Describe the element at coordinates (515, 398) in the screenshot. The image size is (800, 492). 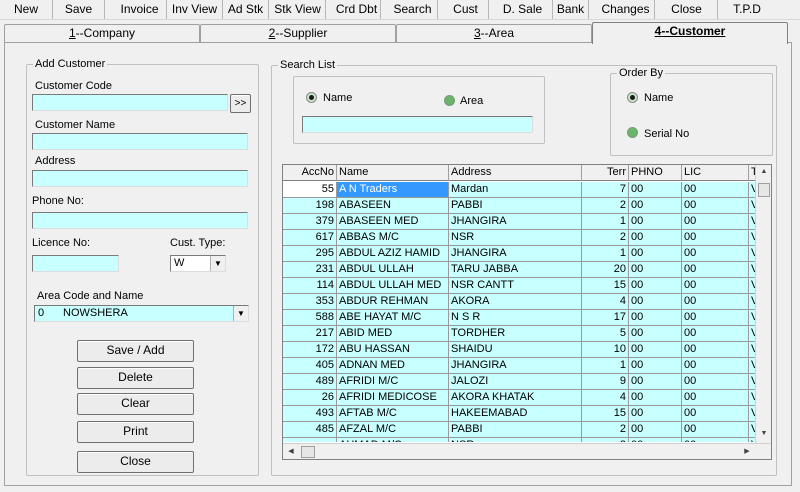
I see `cell-address: AKORA KHATAK` at that location.